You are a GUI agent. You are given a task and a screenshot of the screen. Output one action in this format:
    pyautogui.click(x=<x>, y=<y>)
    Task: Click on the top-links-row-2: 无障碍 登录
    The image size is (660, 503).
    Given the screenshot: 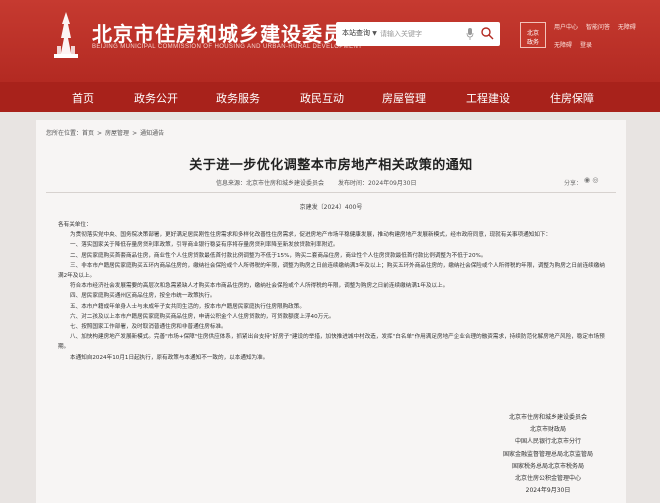 What is the action you would take?
    pyautogui.click(x=576, y=44)
    